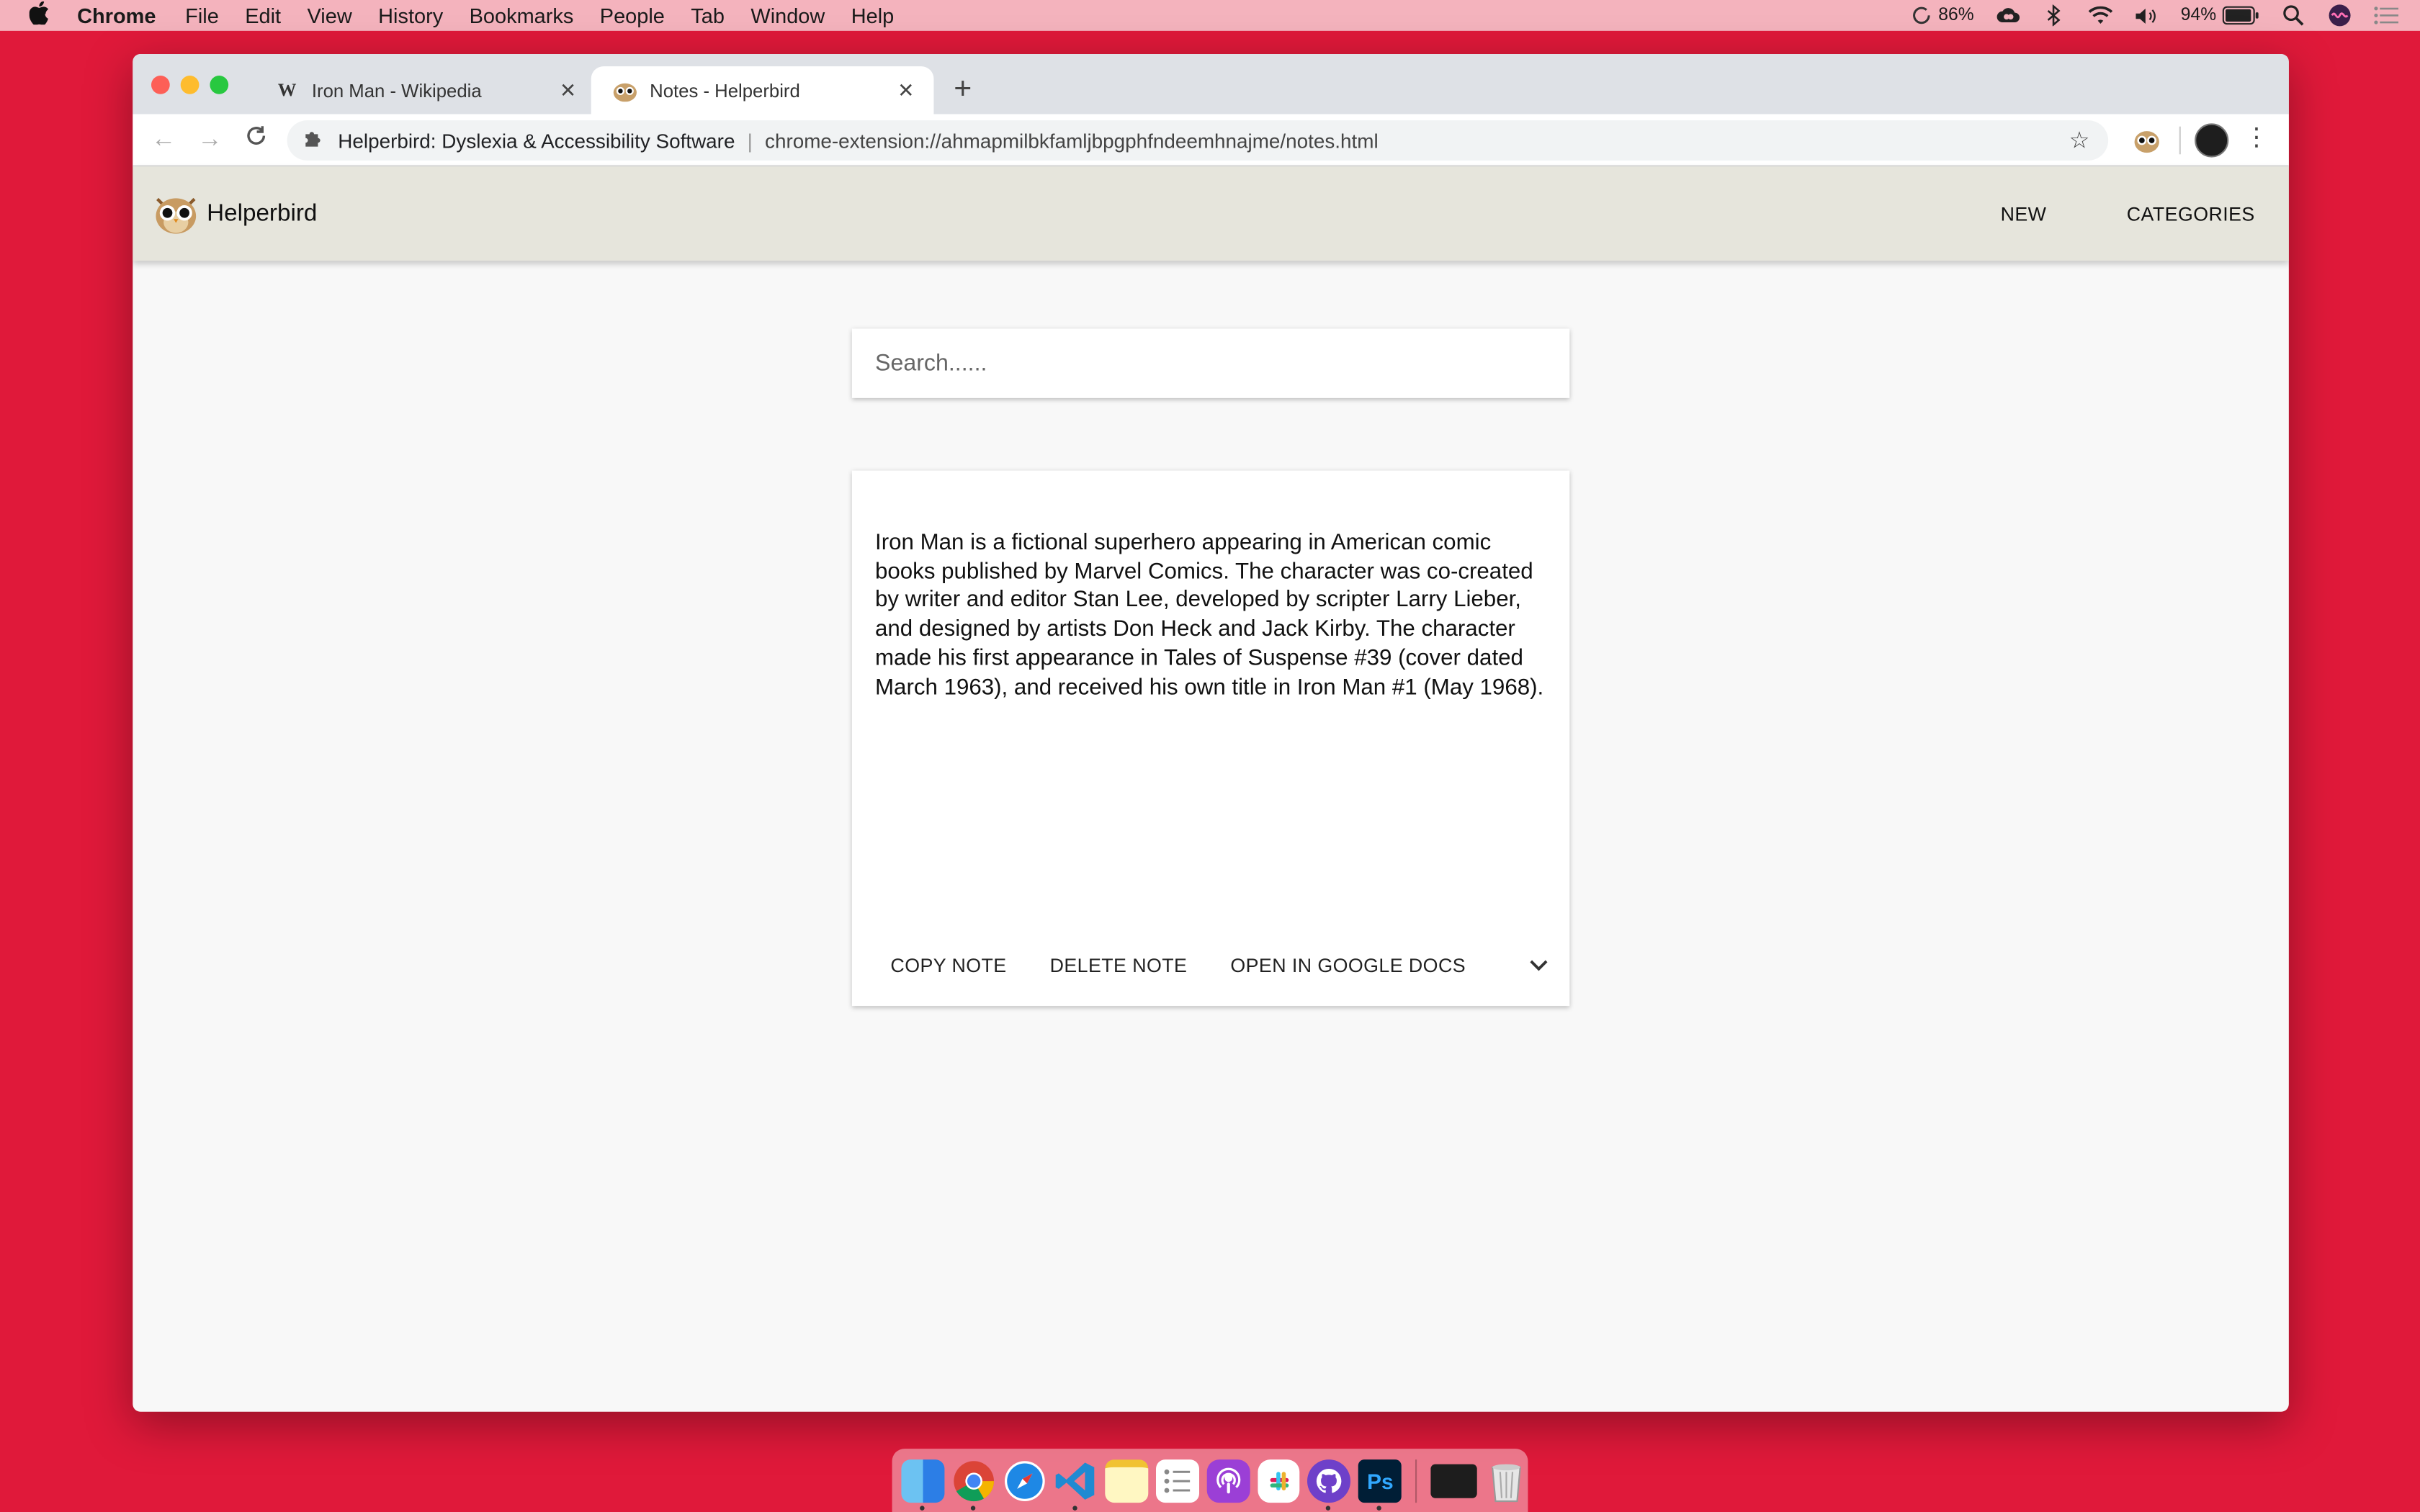 Image resolution: width=2420 pixels, height=1512 pixels. Describe the element at coordinates (2008, 15) in the screenshot. I see `creative-cloud-icon` at that location.